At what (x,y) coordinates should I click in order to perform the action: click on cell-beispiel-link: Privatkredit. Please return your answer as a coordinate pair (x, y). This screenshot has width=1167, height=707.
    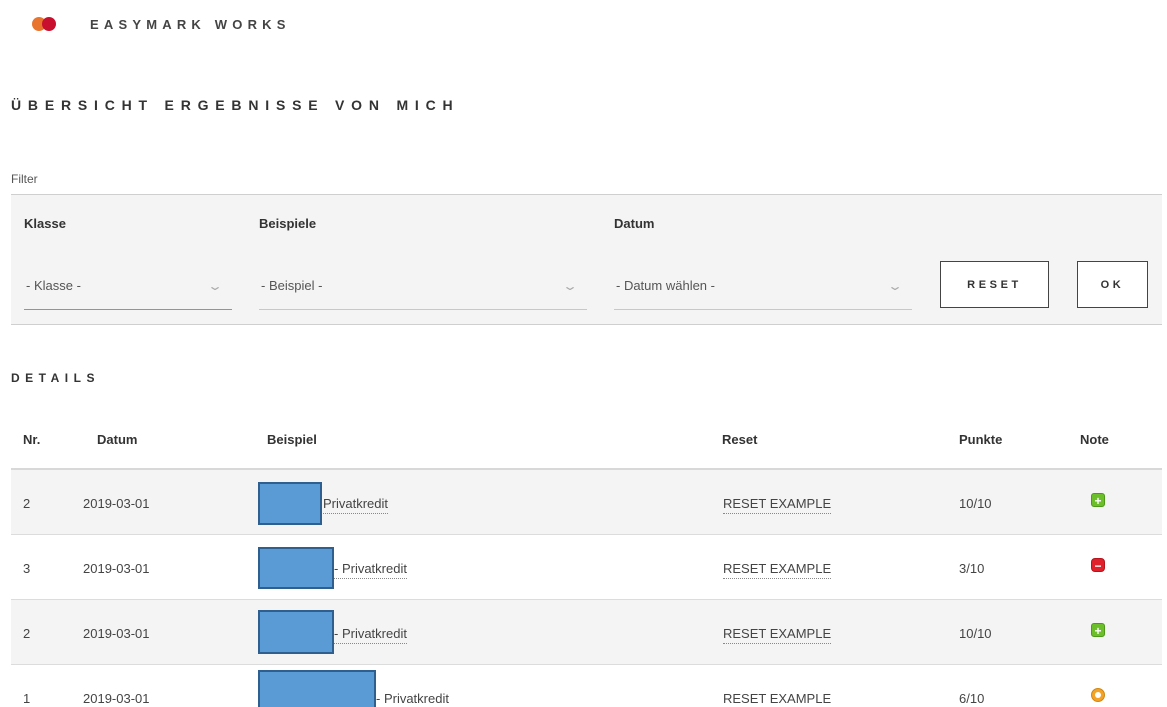
    Looking at the image, I should click on (356, 505).